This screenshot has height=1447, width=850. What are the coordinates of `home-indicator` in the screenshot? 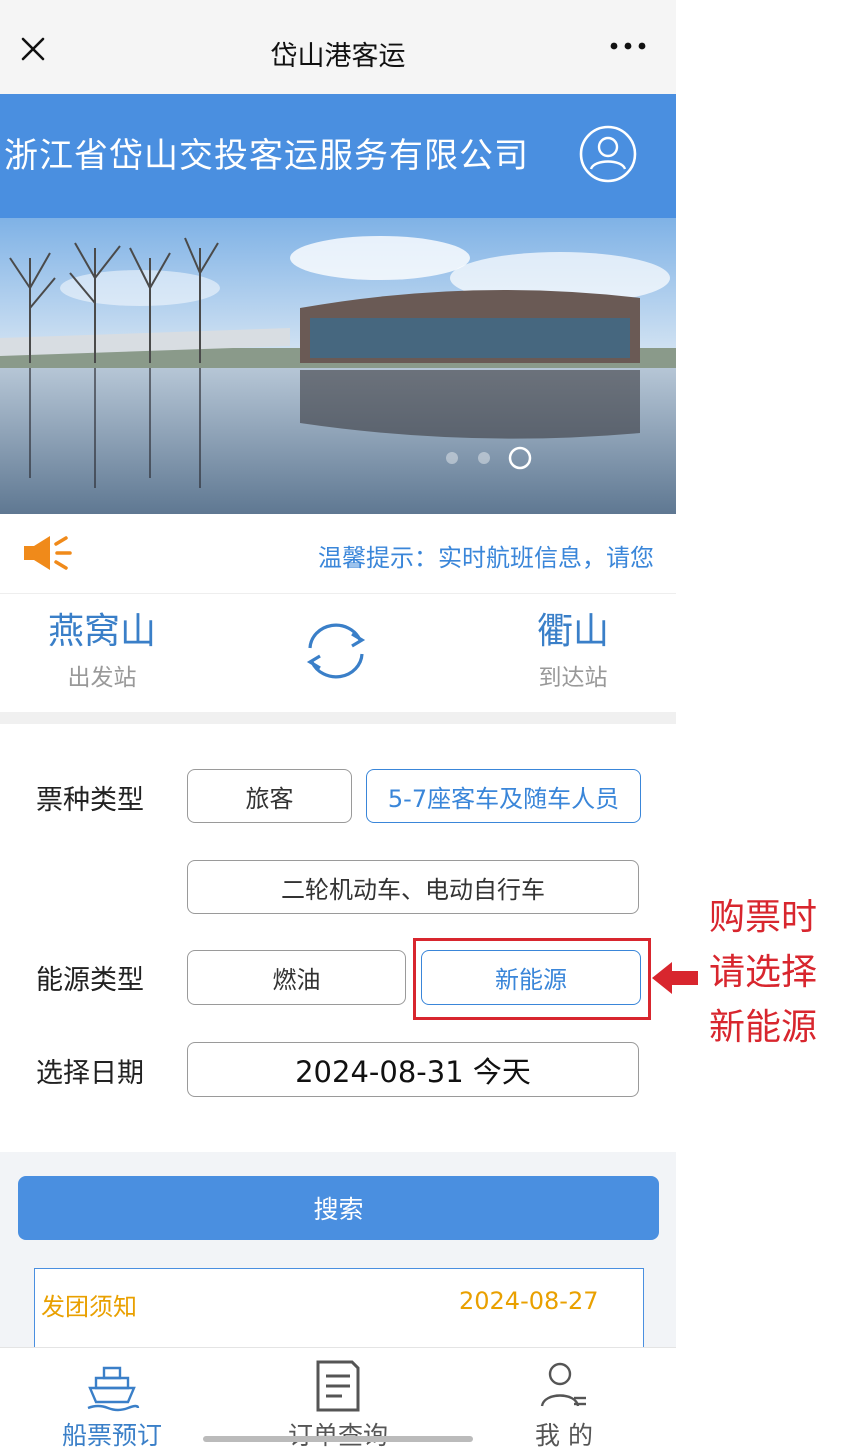 It's located at (338, 1439).